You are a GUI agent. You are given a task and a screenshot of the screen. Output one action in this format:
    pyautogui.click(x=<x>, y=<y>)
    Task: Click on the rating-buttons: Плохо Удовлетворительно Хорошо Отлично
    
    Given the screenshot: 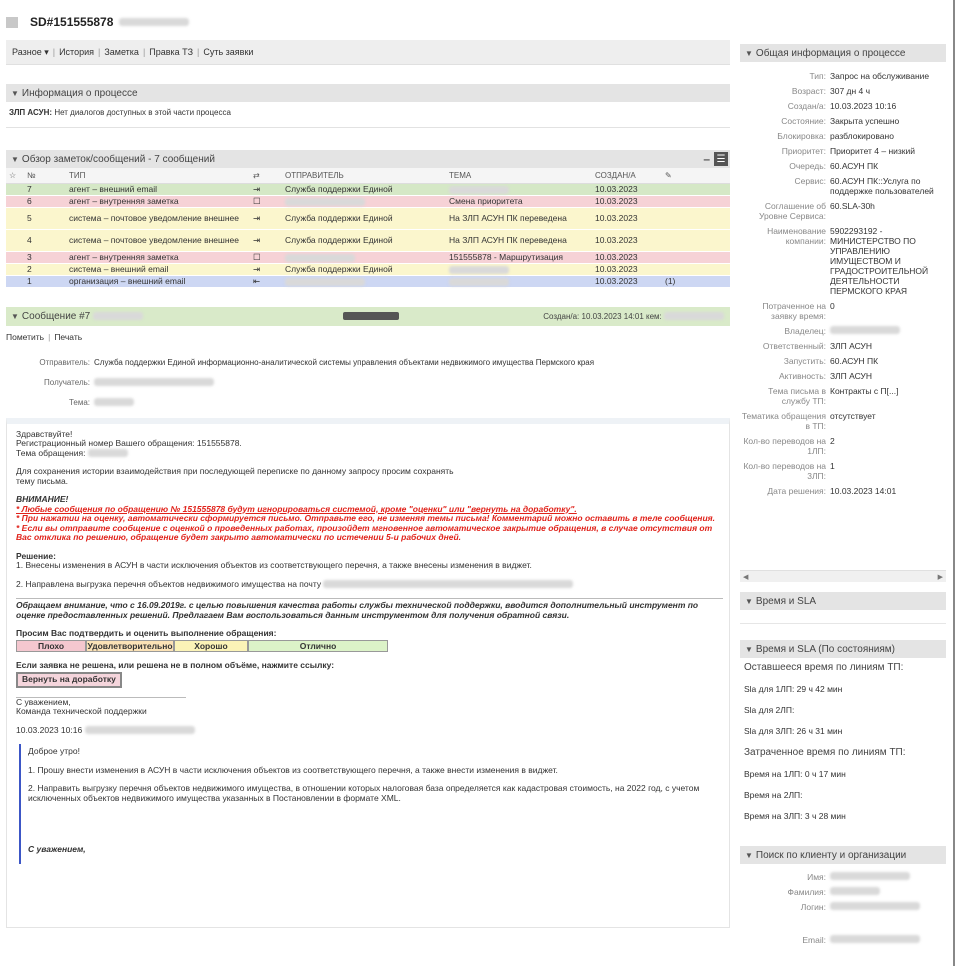 What is the action you would take?
    pyautogui.click(x=369, y=645)
    